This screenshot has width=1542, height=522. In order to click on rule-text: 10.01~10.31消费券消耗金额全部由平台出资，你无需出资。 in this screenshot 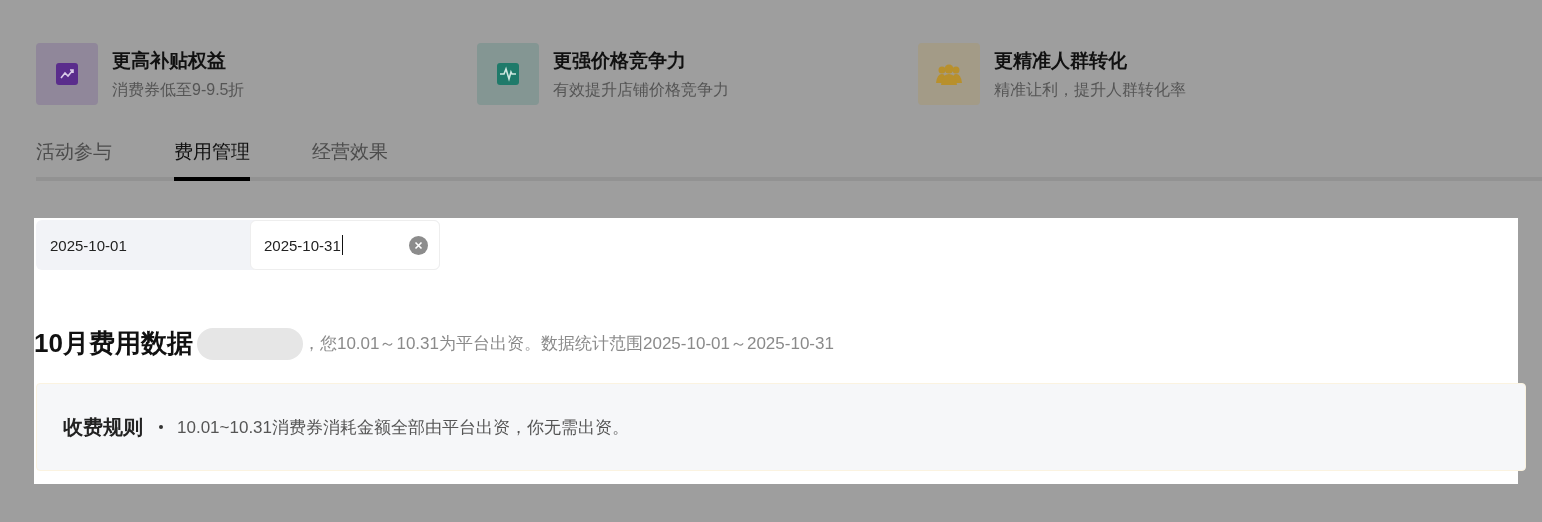, I will do `click(403, 427)`.